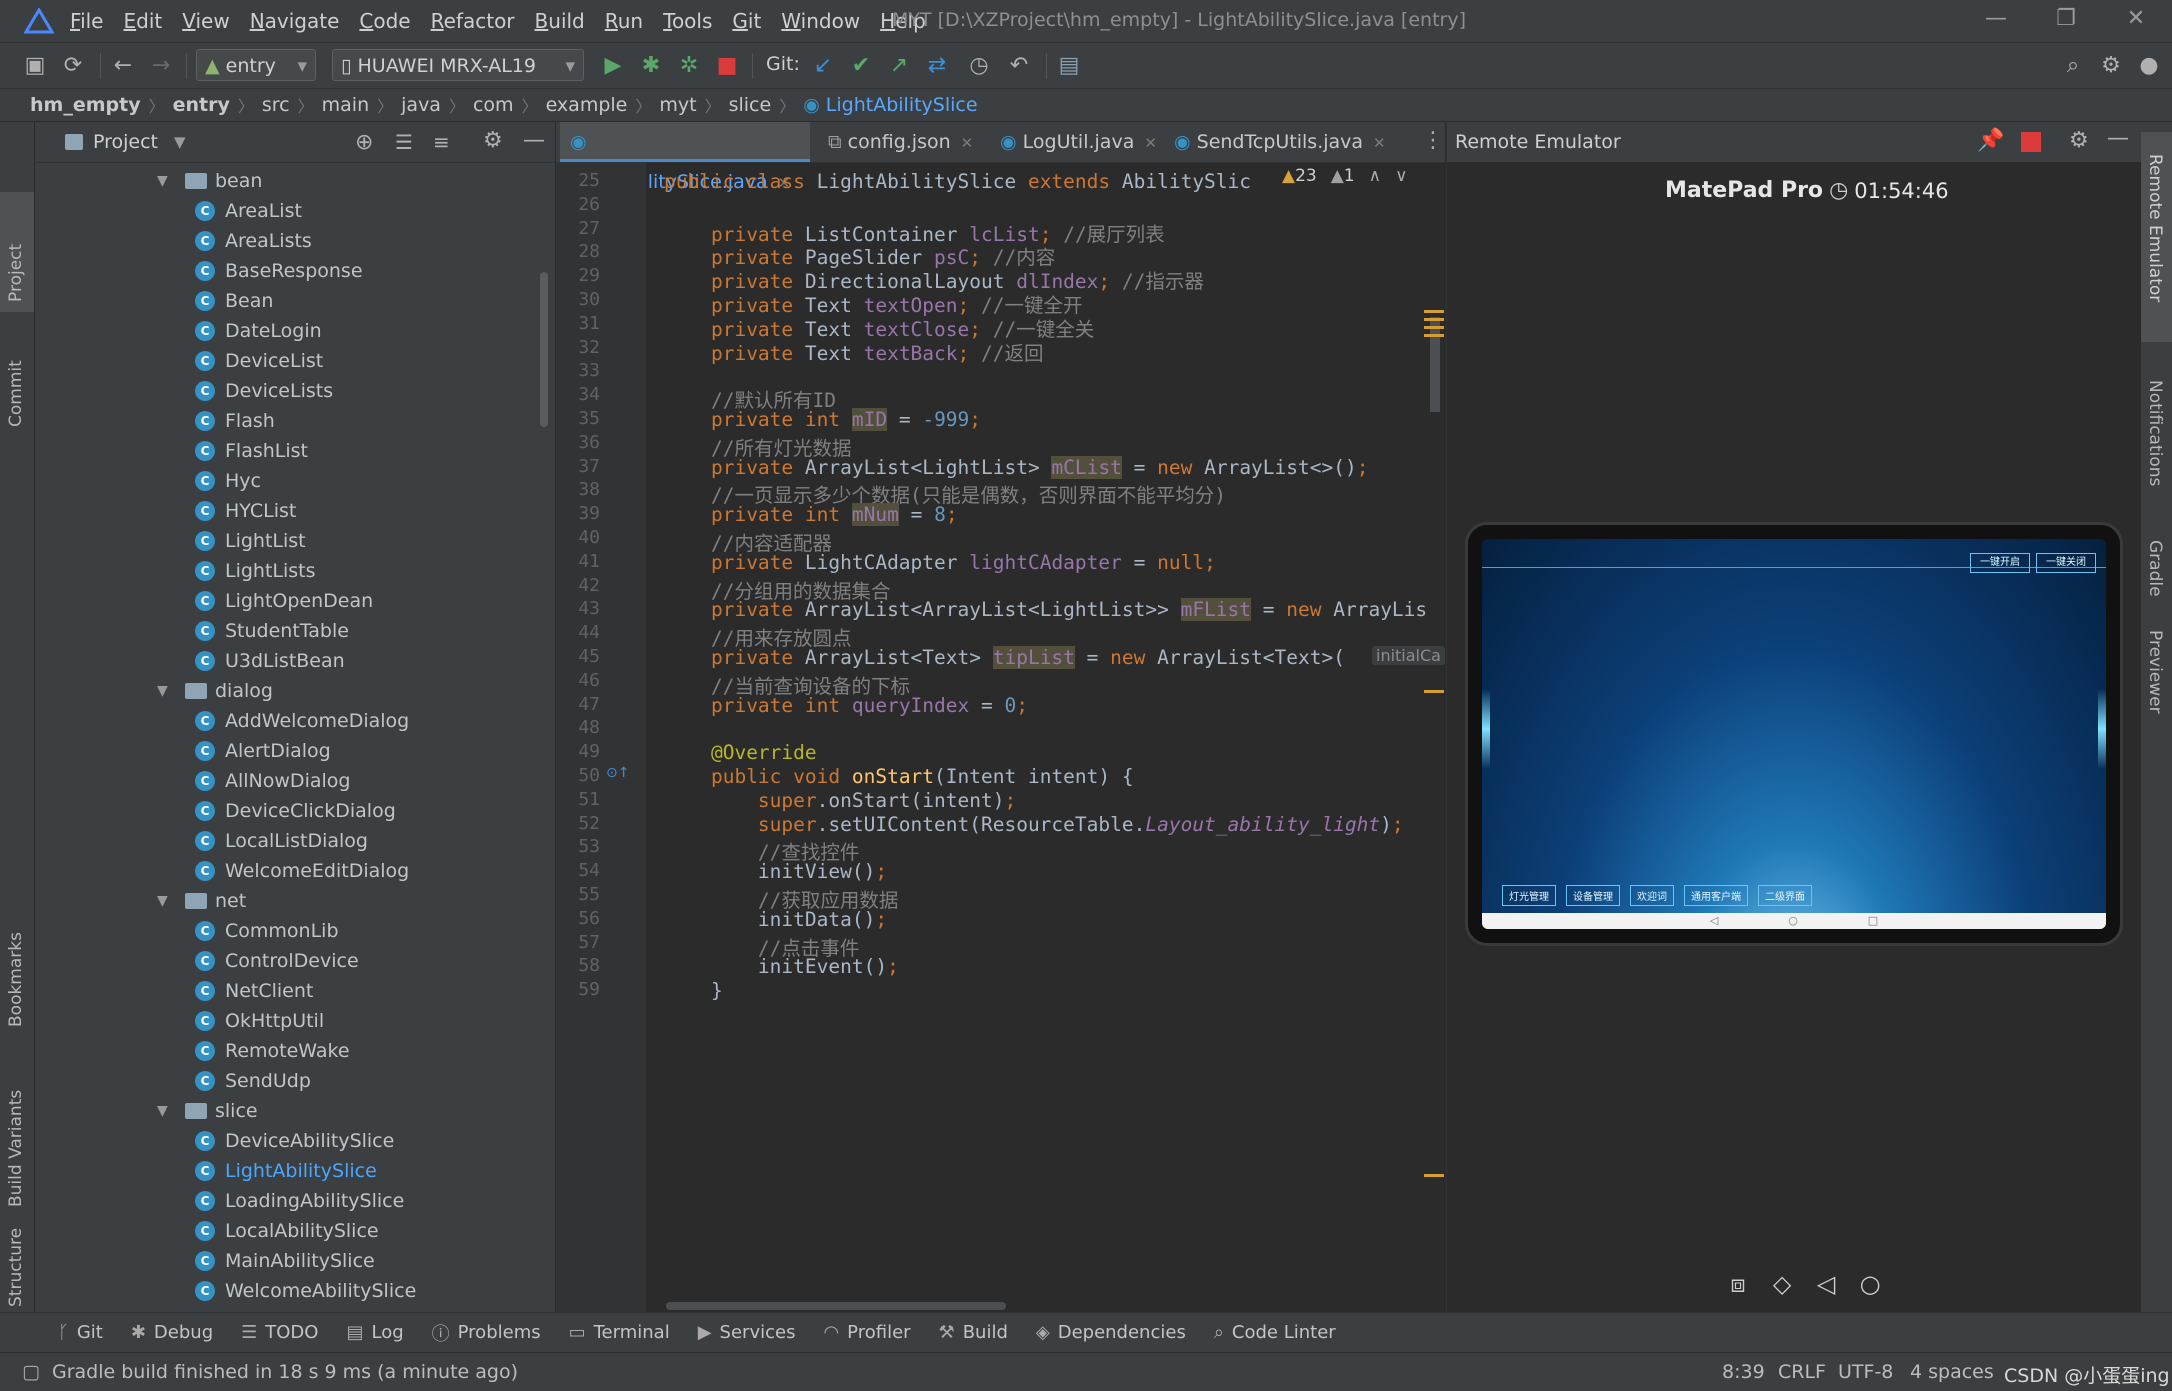 This screenshot has width=2172, height=1391. I want to click on tool-window-log: ▤ Log, so click(374, 1332).